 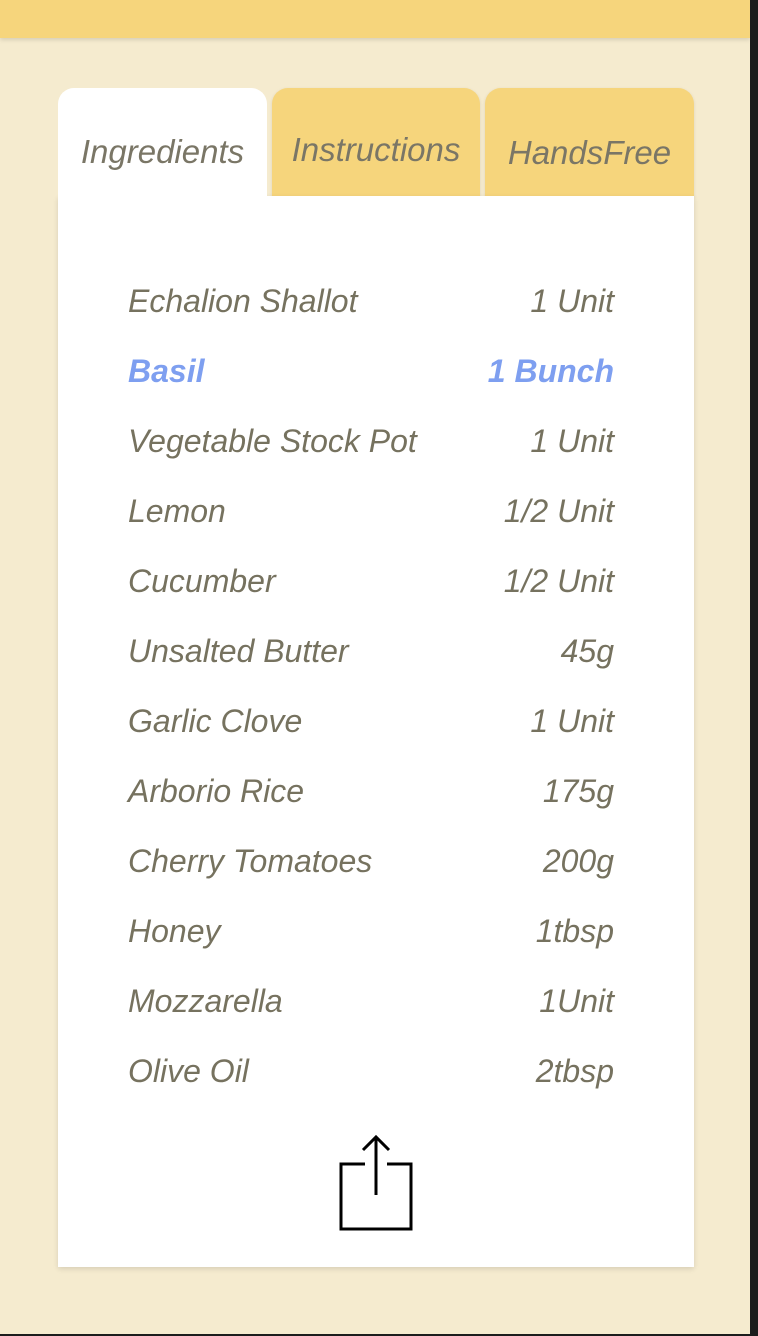 I want to click on ingredient-quantity: 175g, so click(x=578, y=791).